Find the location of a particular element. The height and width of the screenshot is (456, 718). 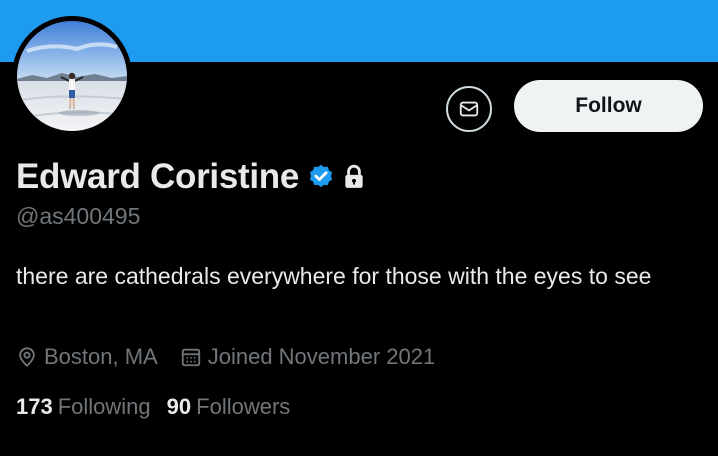

joined-item: Joined November 2021 is located at coordinates (307, 357).